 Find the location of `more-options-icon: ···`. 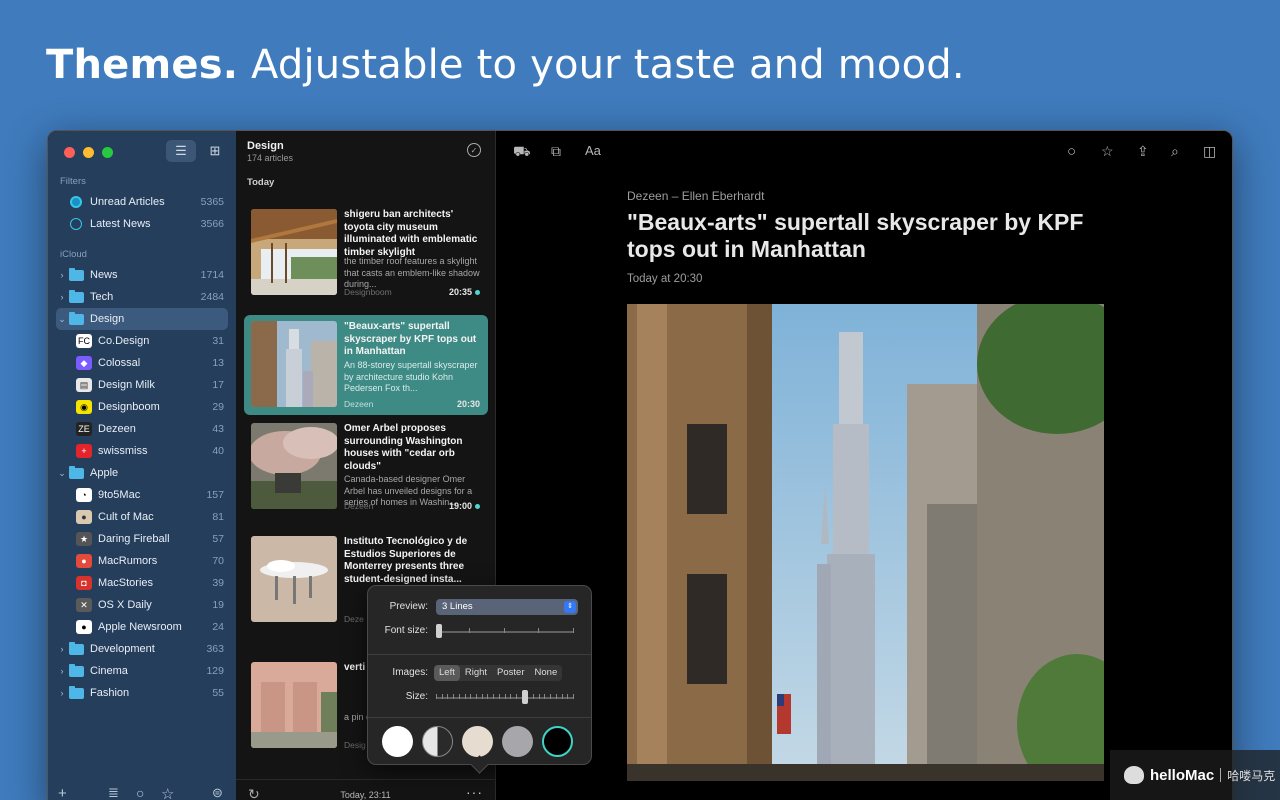

more-options-icon: ··· is located at coordinates (474, 792).